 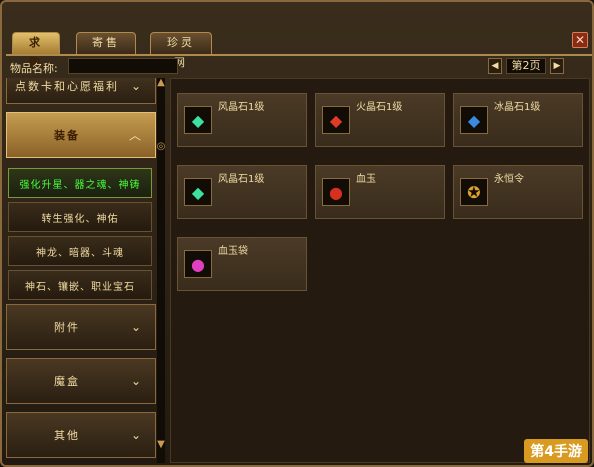 I want to click on scroll-down-icon: ▼, so click(x=161, y=445).